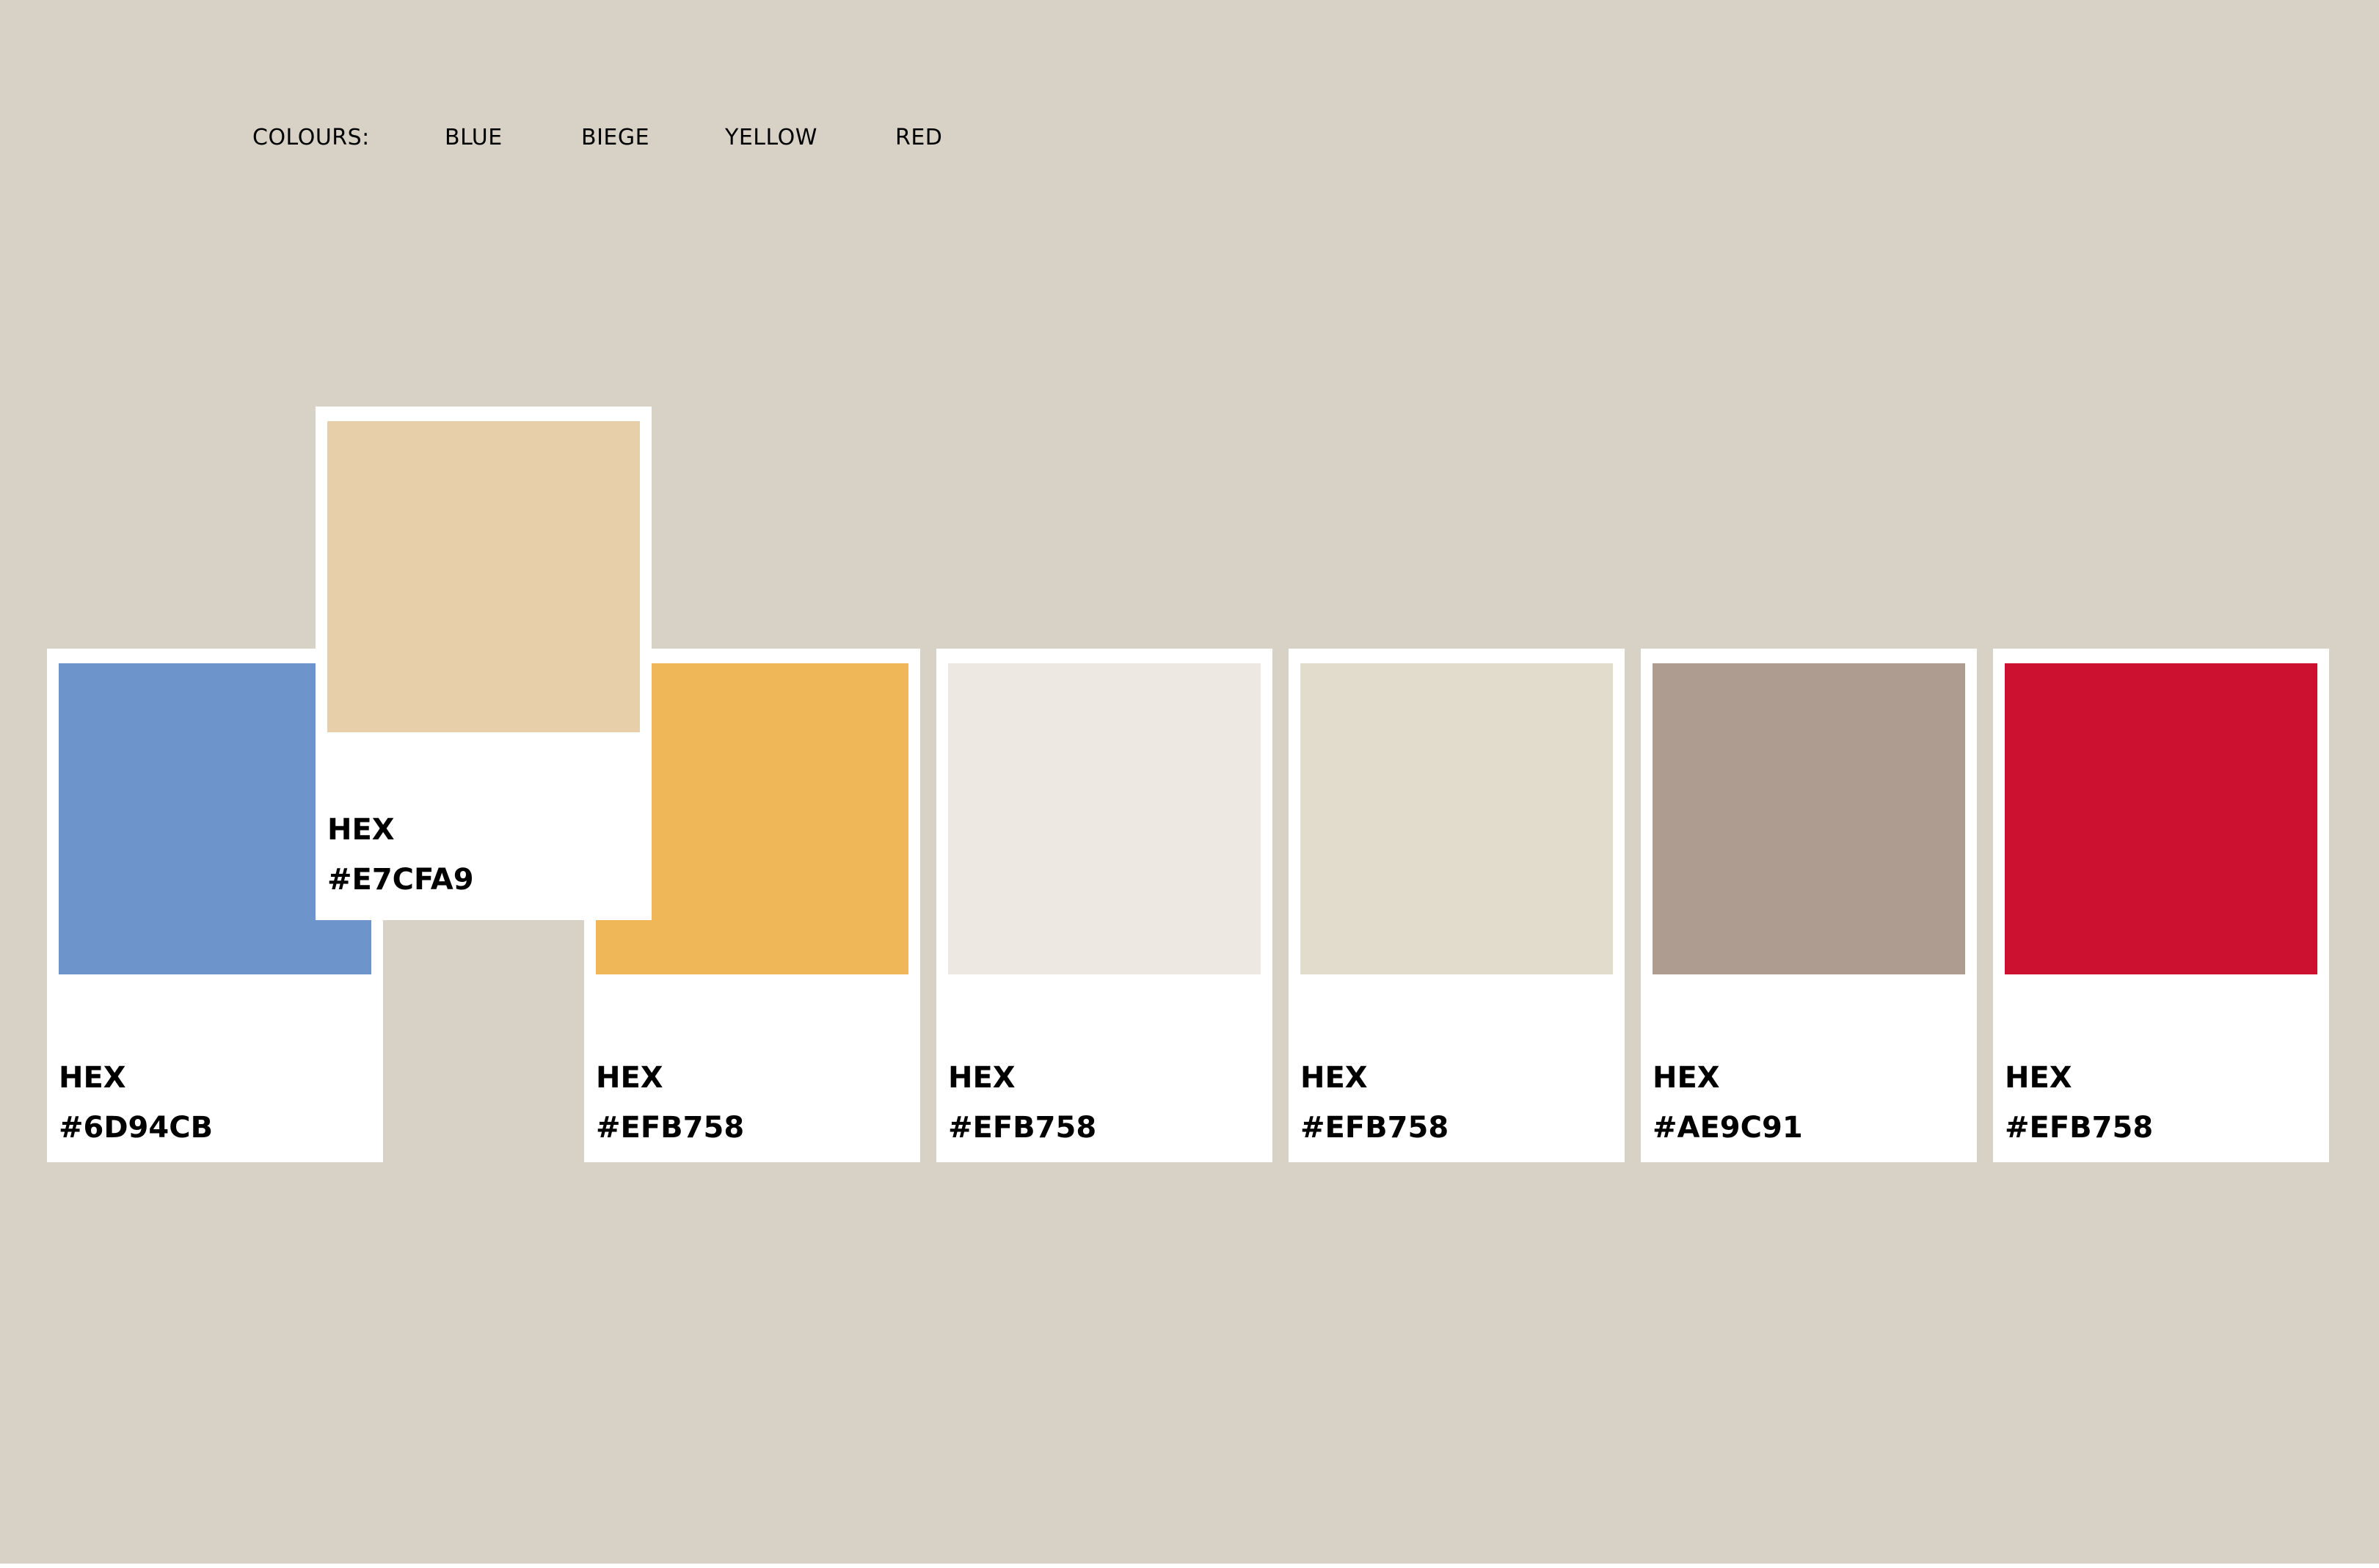  I want to click on colours-label: COLOURS:, so click(311, 137).